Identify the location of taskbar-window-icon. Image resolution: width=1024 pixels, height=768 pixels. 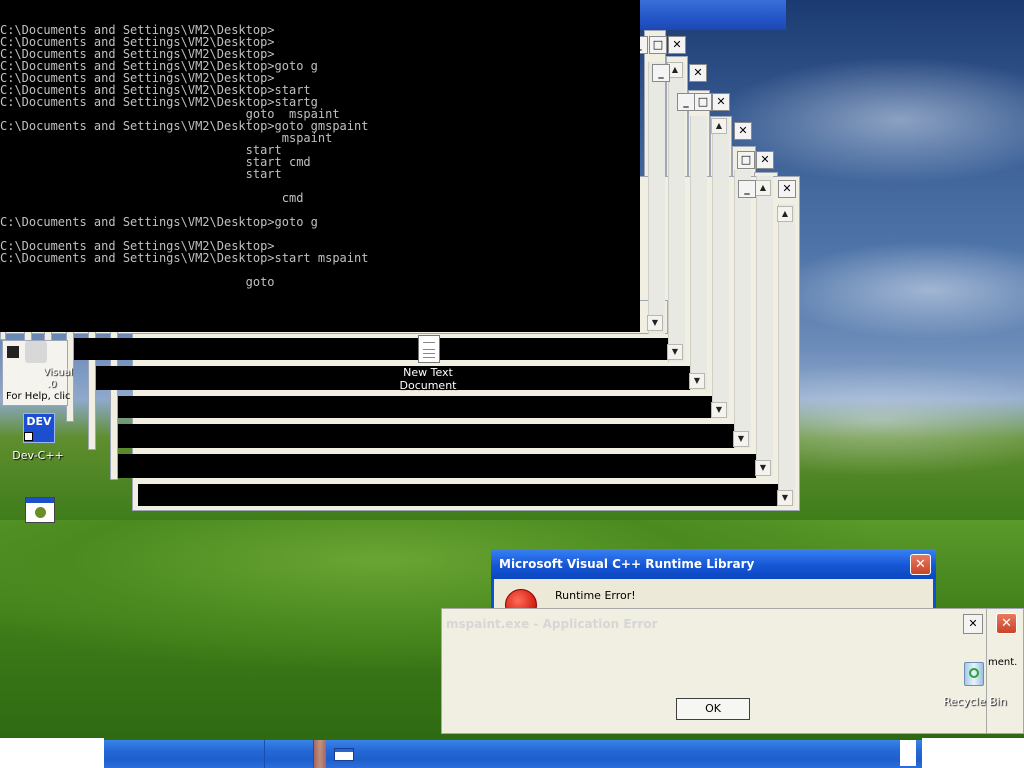
(344, 754).